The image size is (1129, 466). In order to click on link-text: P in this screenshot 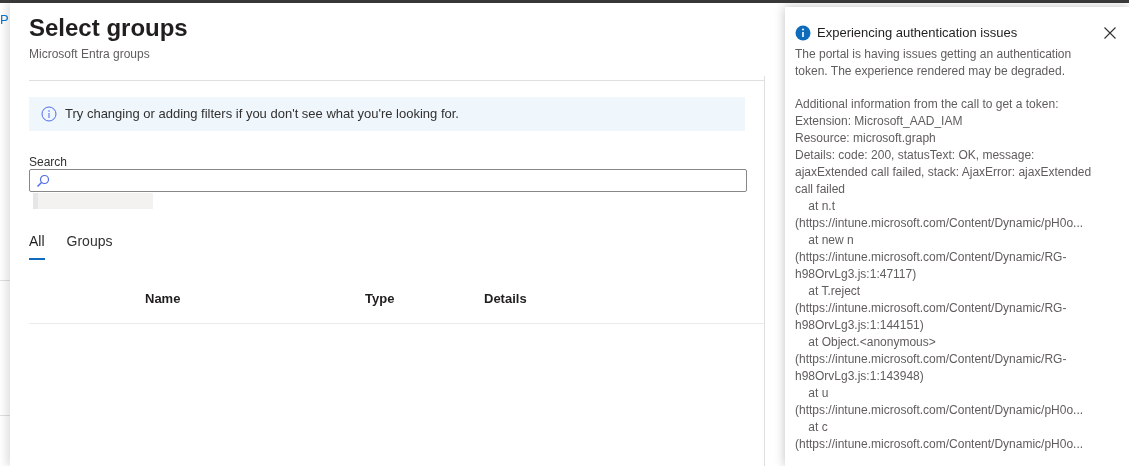, I will do `click(4, 19)`.